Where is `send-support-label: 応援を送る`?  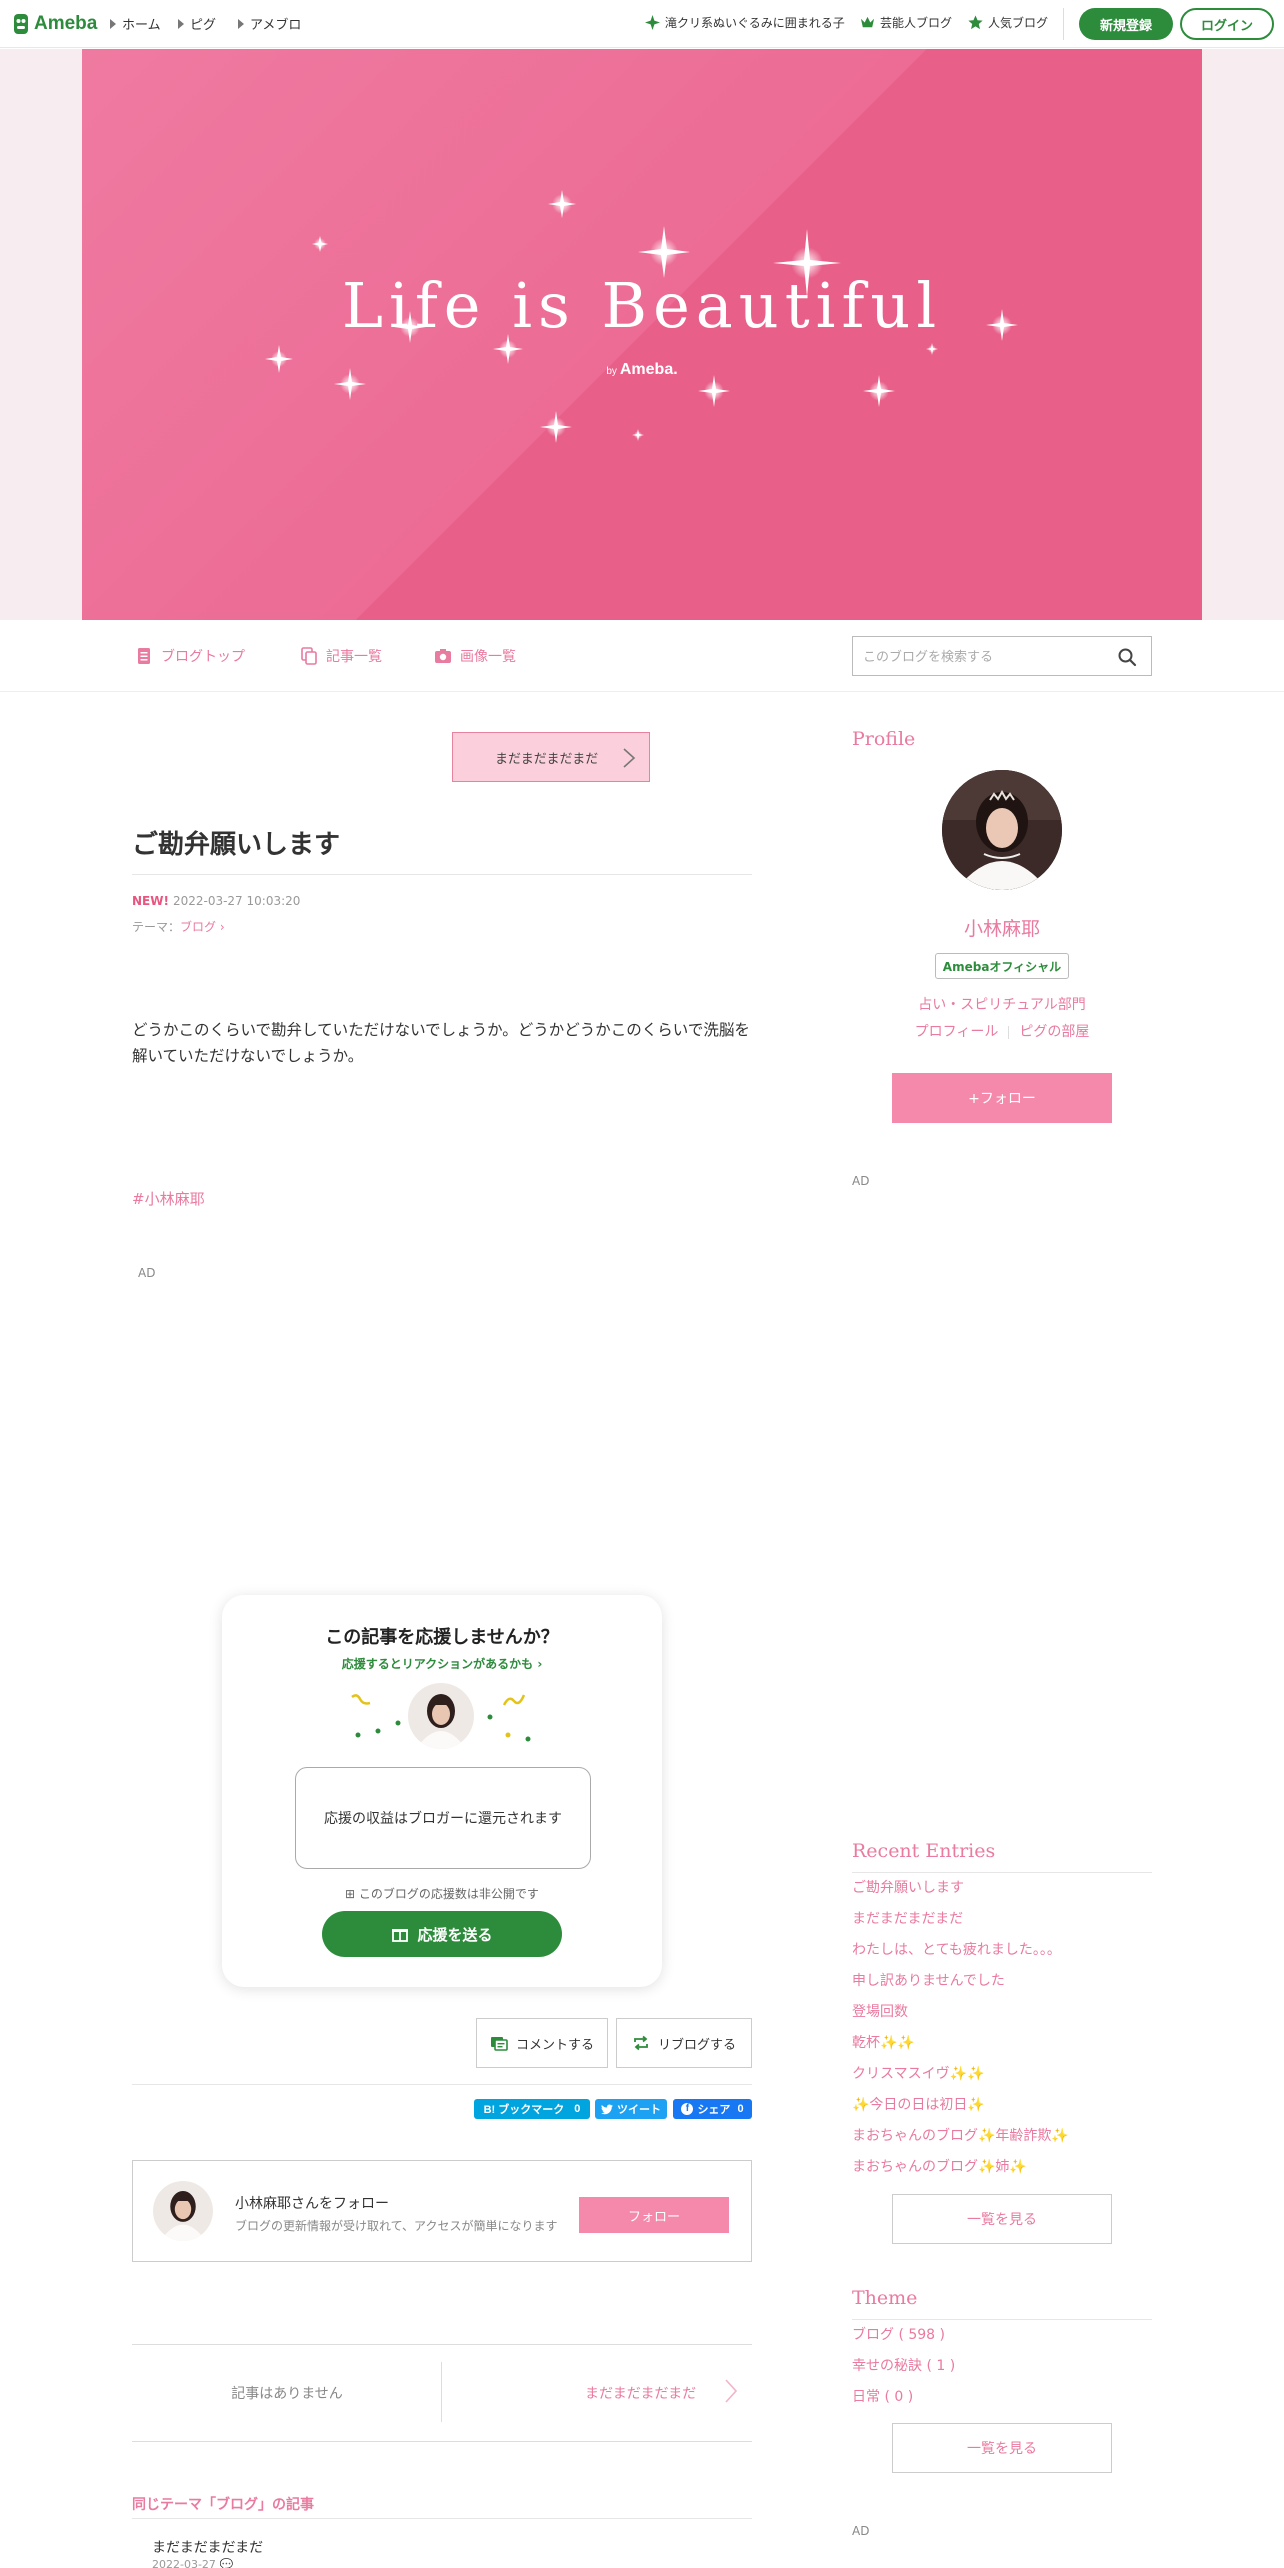
send-support-label: 応援を送る is located at coordinates (455, 1934).